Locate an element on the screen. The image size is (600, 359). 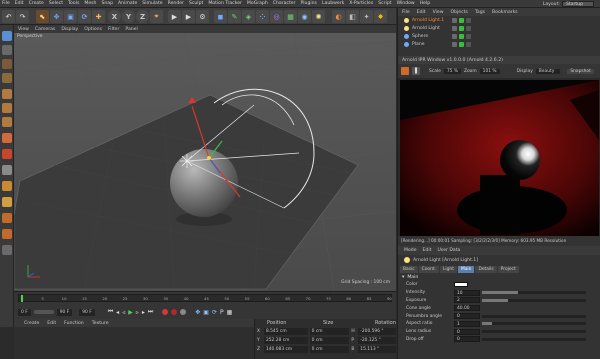
object-menu-bookmarks: Bookmarks is located at coordinates (505, 12).